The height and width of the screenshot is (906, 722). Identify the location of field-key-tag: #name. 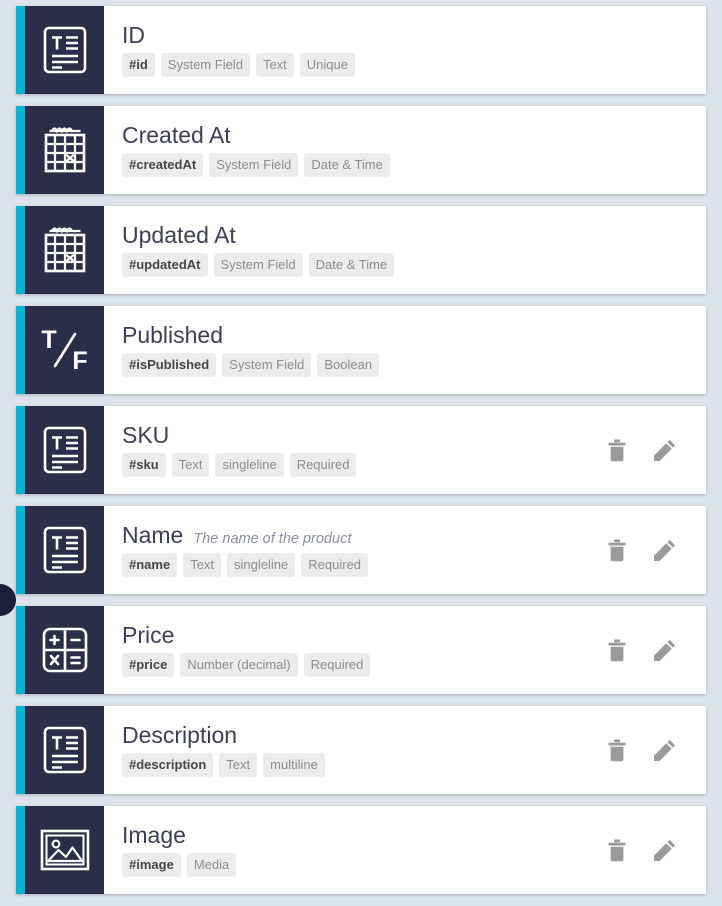
(150, 565).